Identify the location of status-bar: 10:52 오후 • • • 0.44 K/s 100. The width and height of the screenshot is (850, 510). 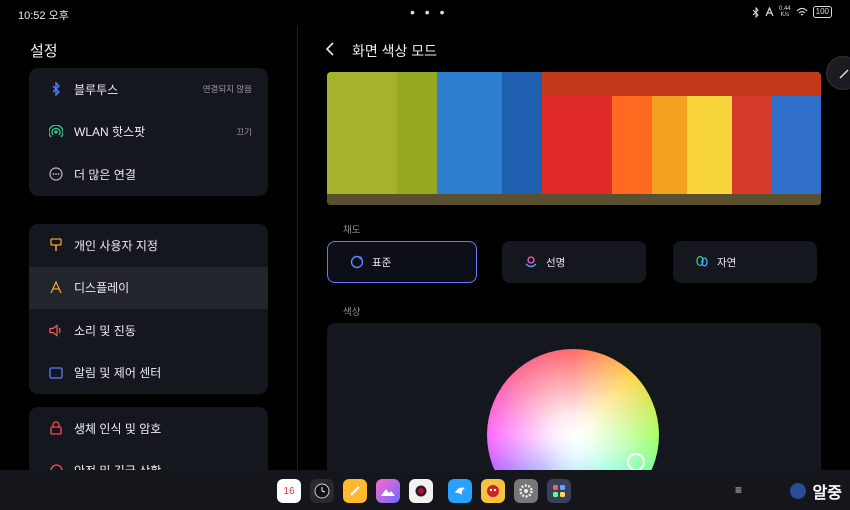
(425, 13).